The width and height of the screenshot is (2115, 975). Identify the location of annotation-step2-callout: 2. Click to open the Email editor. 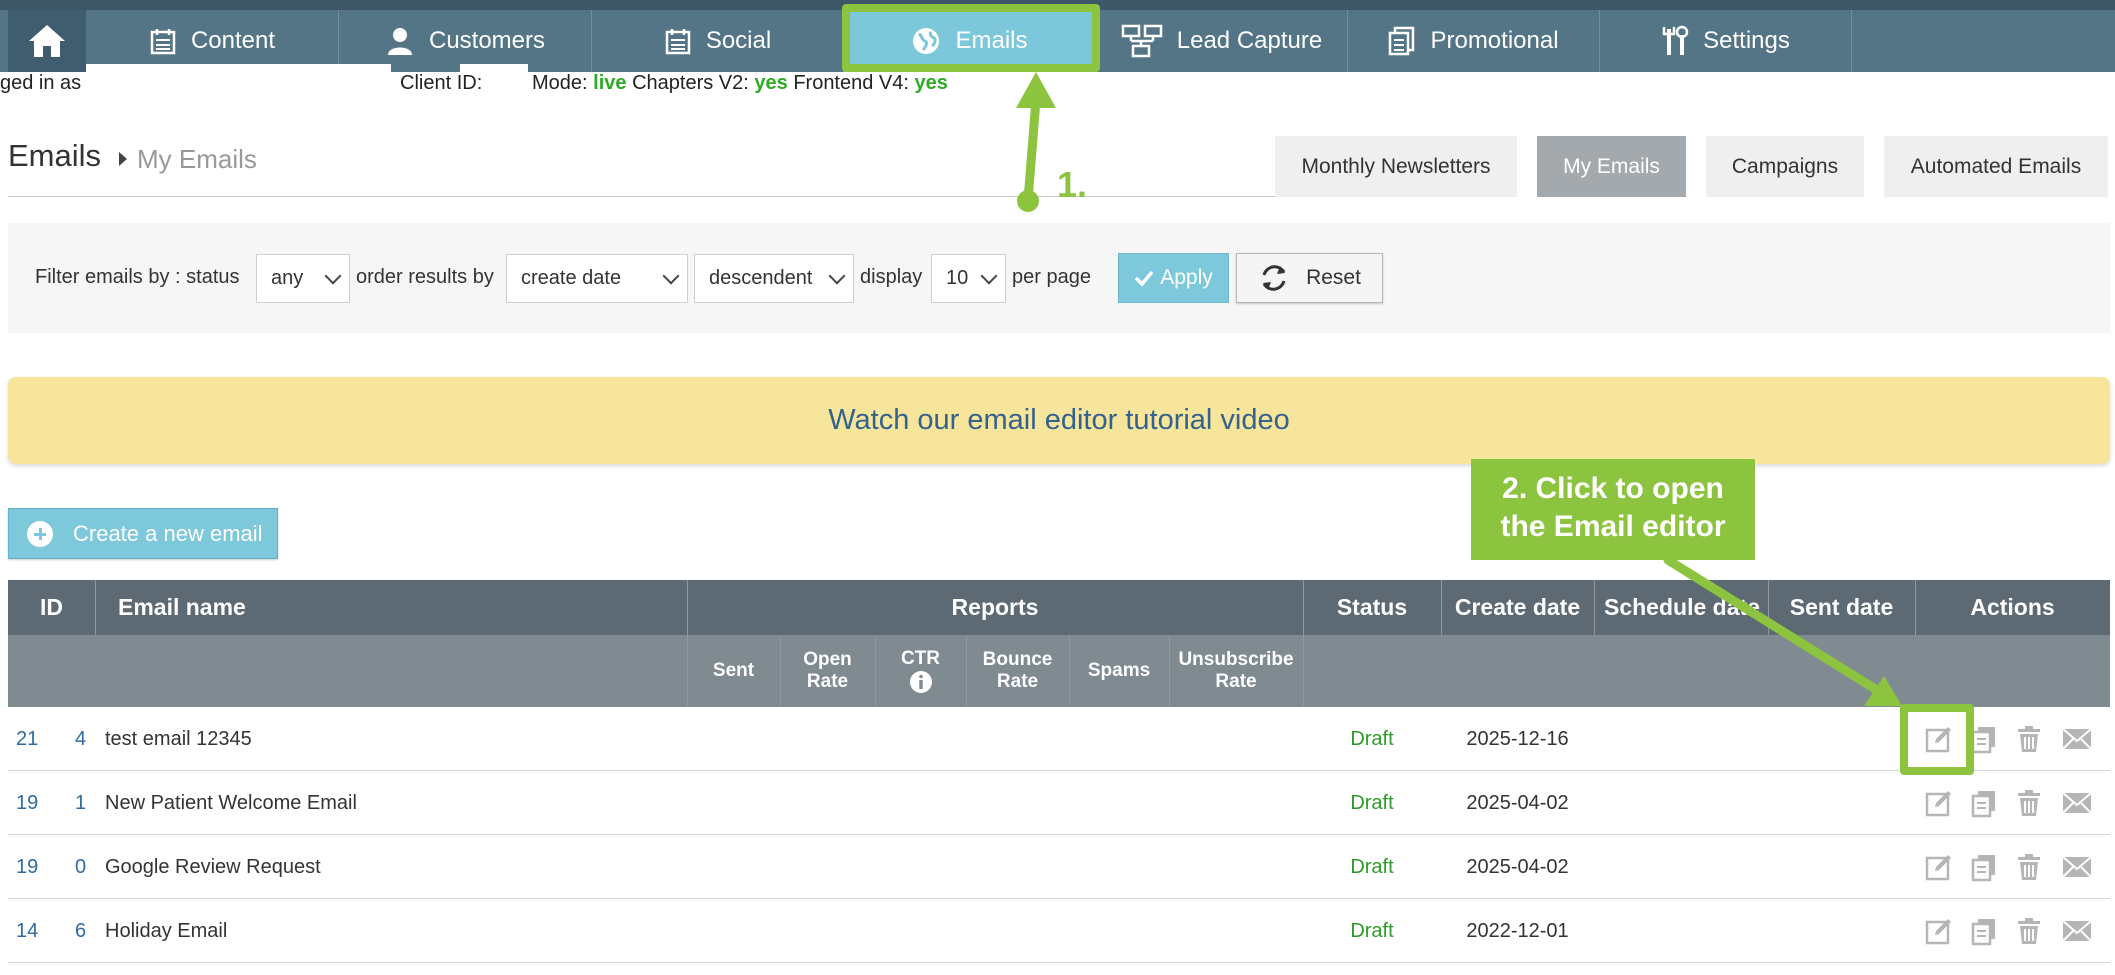
(1613, 509).